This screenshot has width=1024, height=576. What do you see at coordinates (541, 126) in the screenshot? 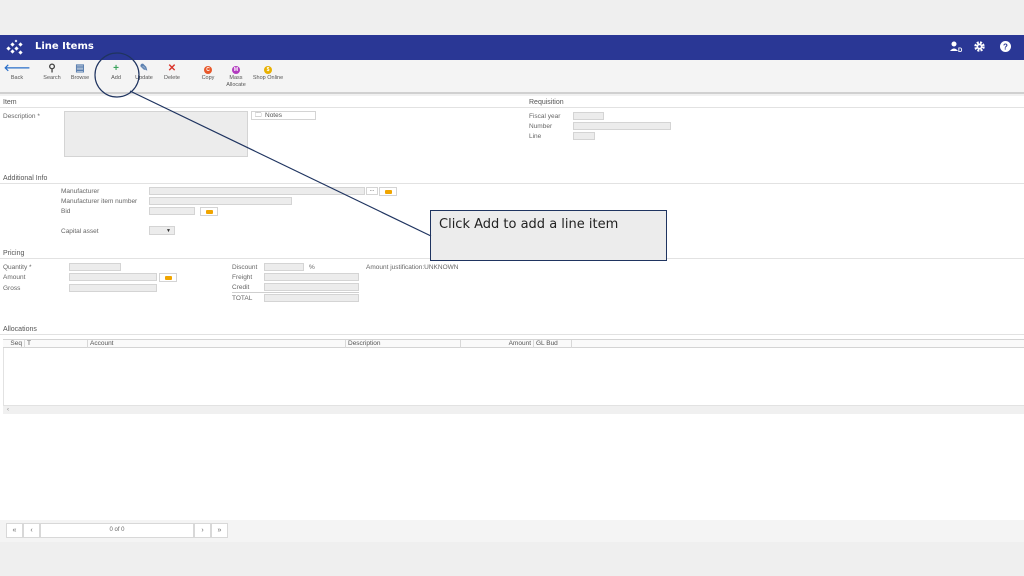
I see `number-label: Number` at bounding box center [541, 126].